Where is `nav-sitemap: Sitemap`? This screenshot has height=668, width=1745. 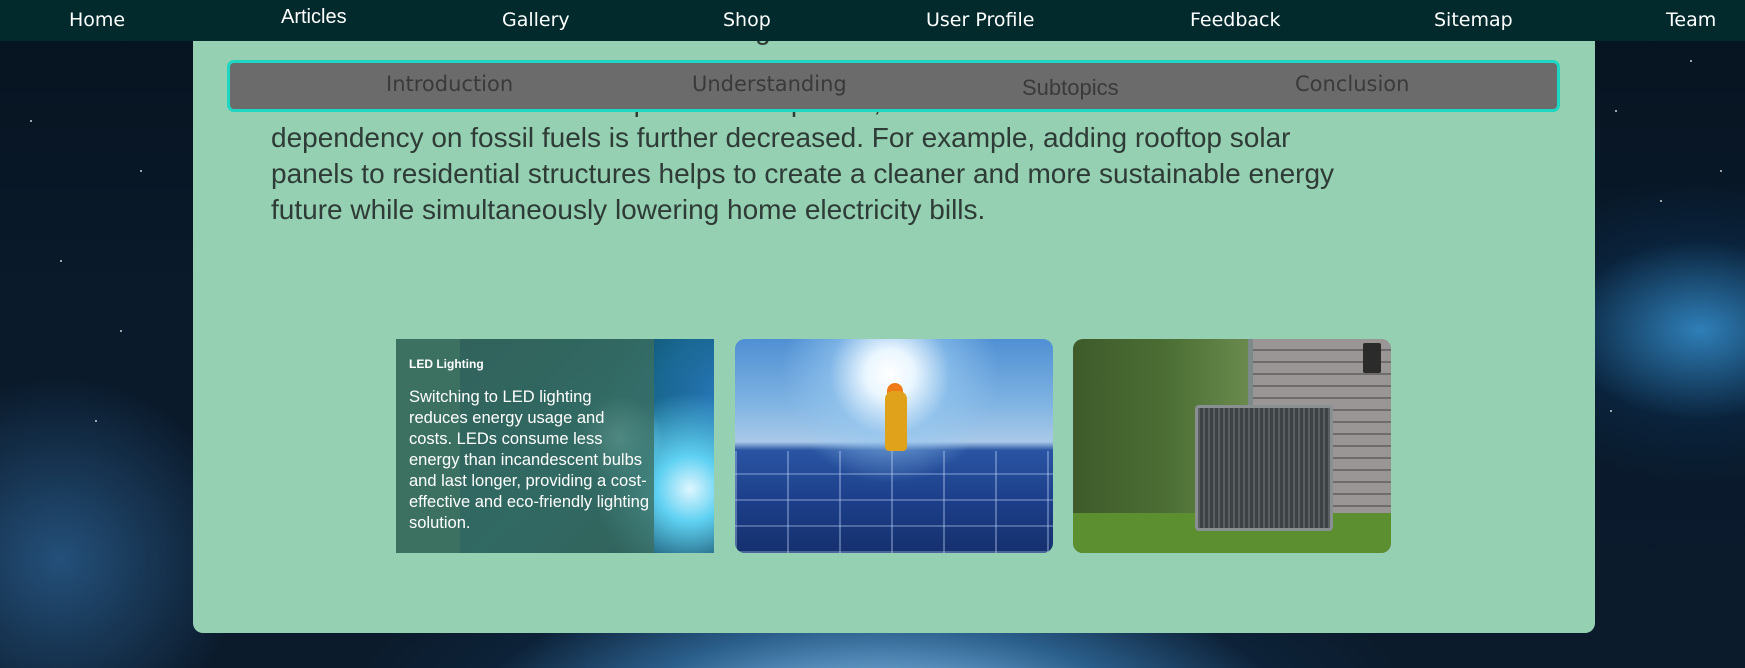
nav-sitemap: Sitemap is located at coordinates (1473, 20).